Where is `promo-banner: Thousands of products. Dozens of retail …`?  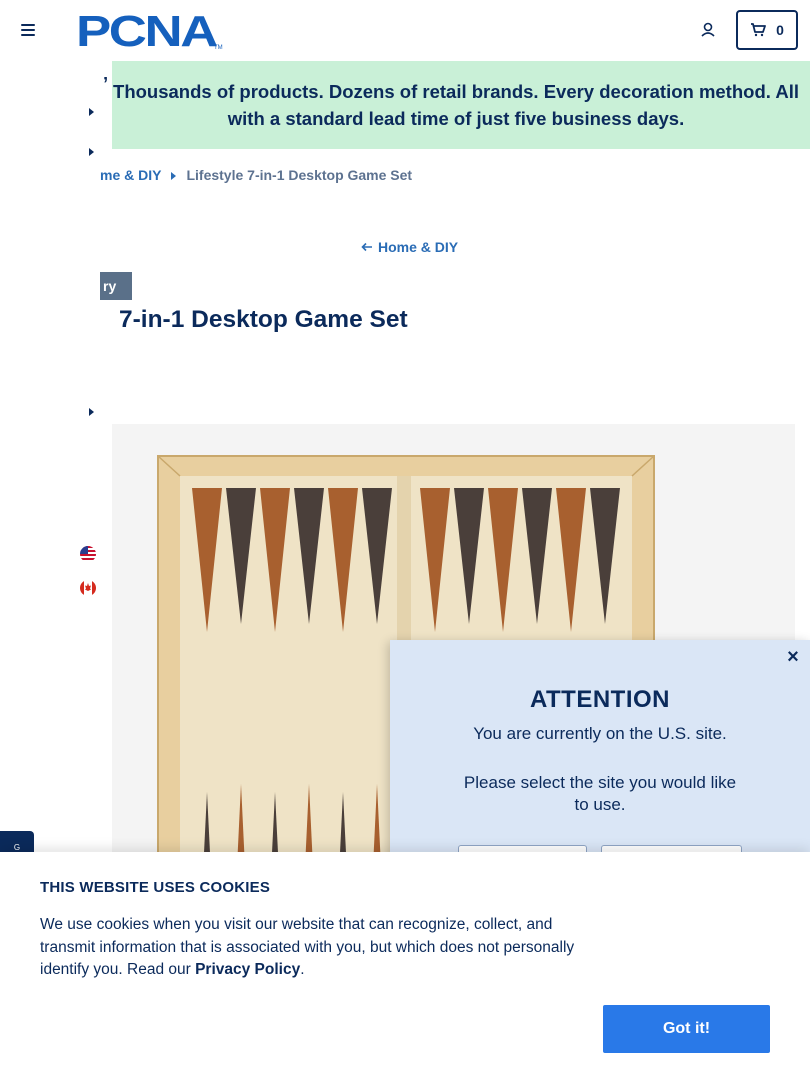
promo-banner: Thousands of products. Dozens of retail … is located at coordinates (461, 105).